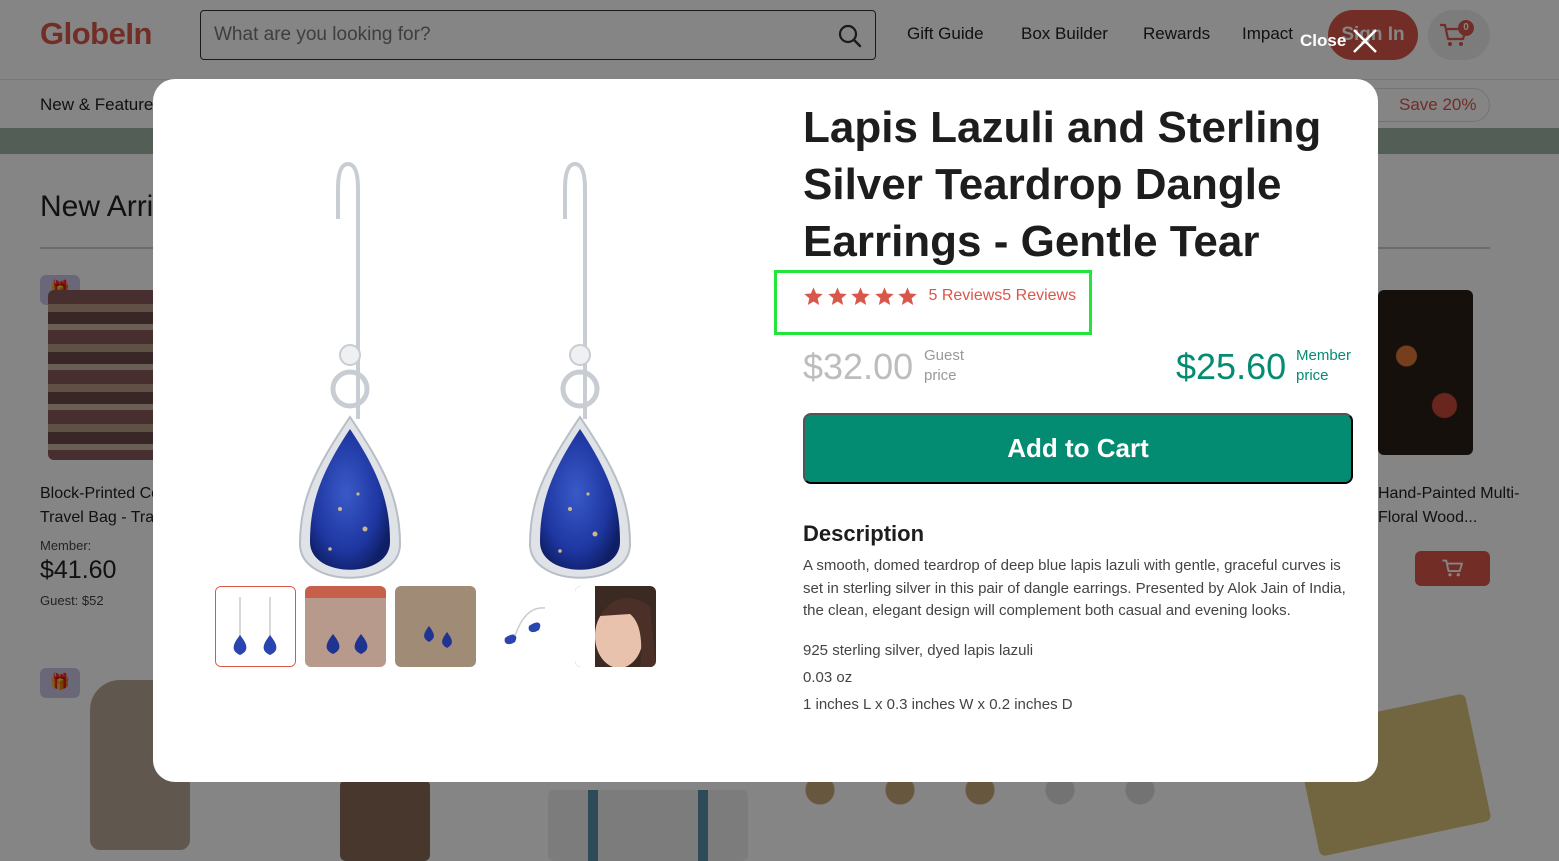 Image resolution: width=1559 pixels, height=861 pixels. What do you see at coordinates (1231, 366) in the screenshot?
I see `member-price: $25.60` at bounding box center [1231, 366].